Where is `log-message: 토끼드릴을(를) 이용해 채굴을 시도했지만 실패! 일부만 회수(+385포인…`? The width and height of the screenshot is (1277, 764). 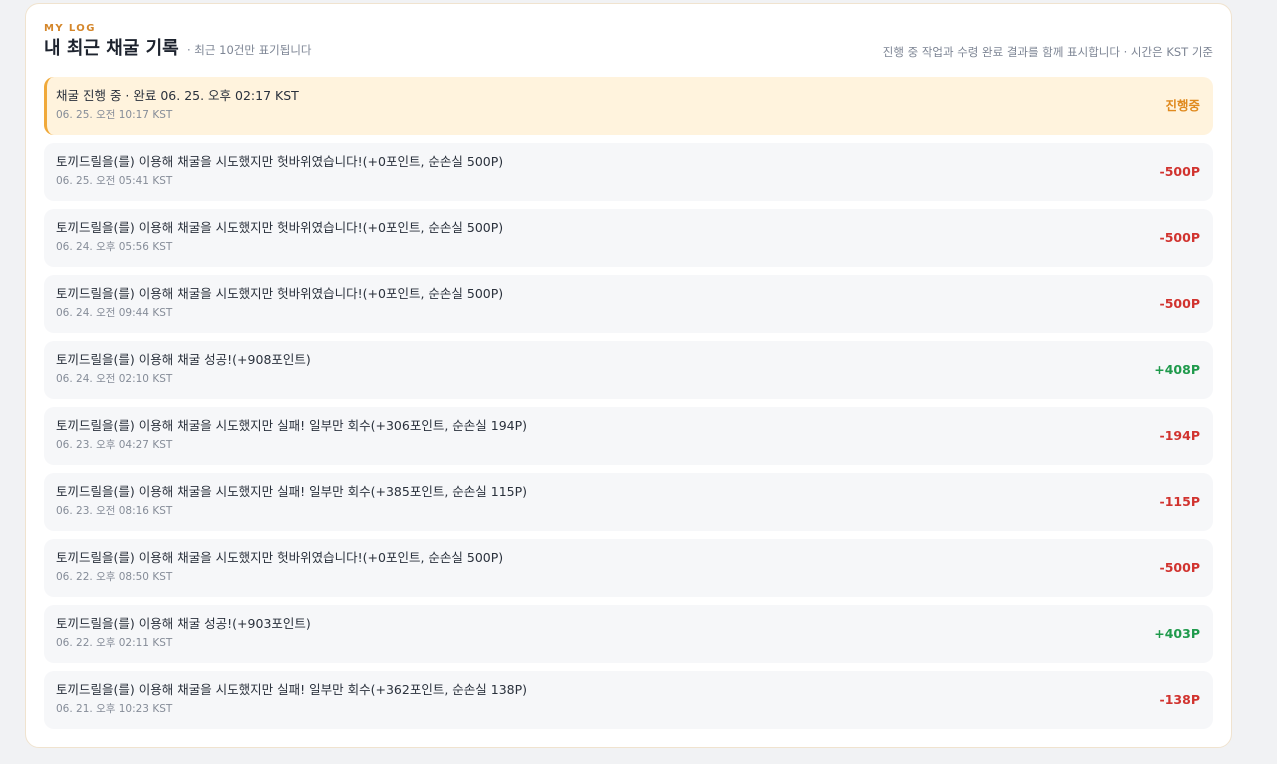
log-message: 토끼드릴을(를) 이용해 채굴을 시도했지만 실패! 일부만 회수(+385포인… is located at coordinates (292, 491).